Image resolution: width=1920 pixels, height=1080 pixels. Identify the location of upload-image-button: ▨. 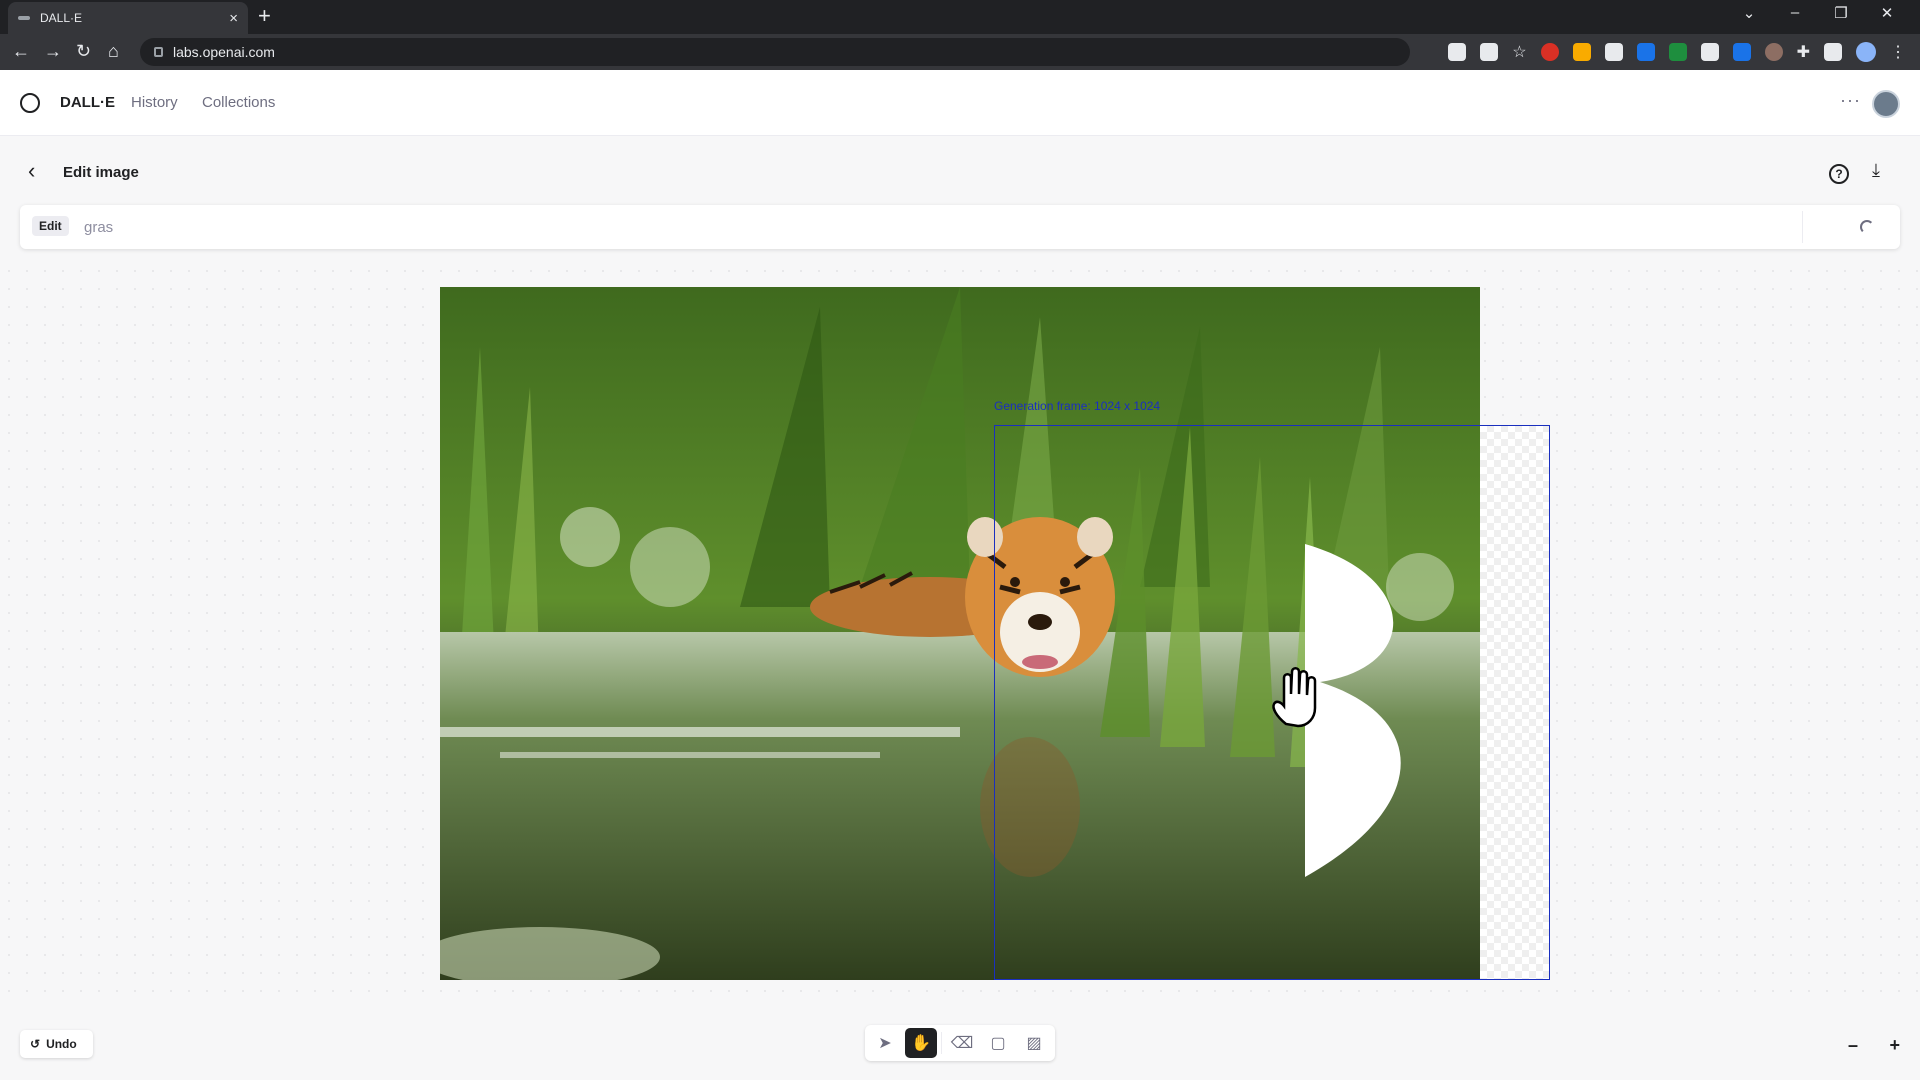
(1034, 1043).